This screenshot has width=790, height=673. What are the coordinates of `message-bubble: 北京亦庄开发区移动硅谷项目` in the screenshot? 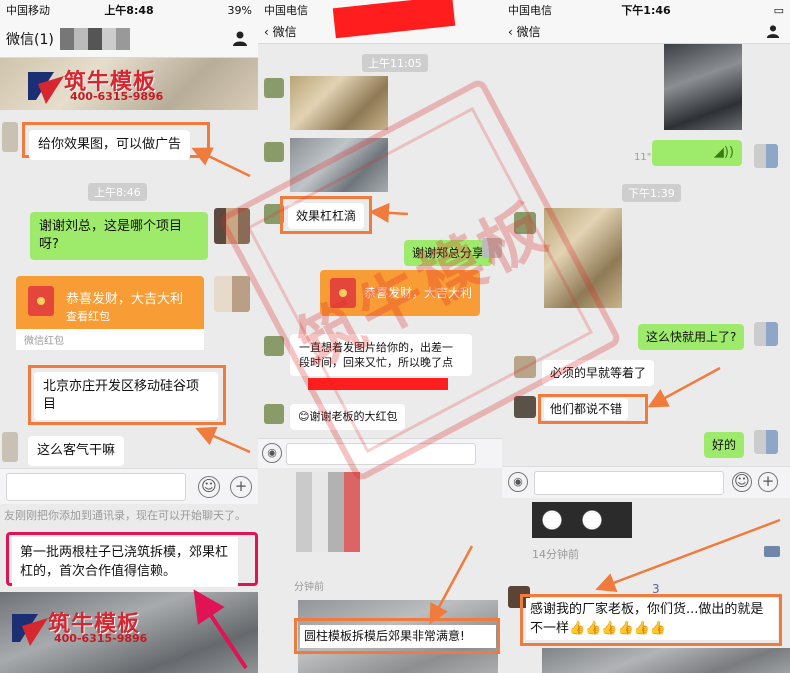 It's located at (126, 396).